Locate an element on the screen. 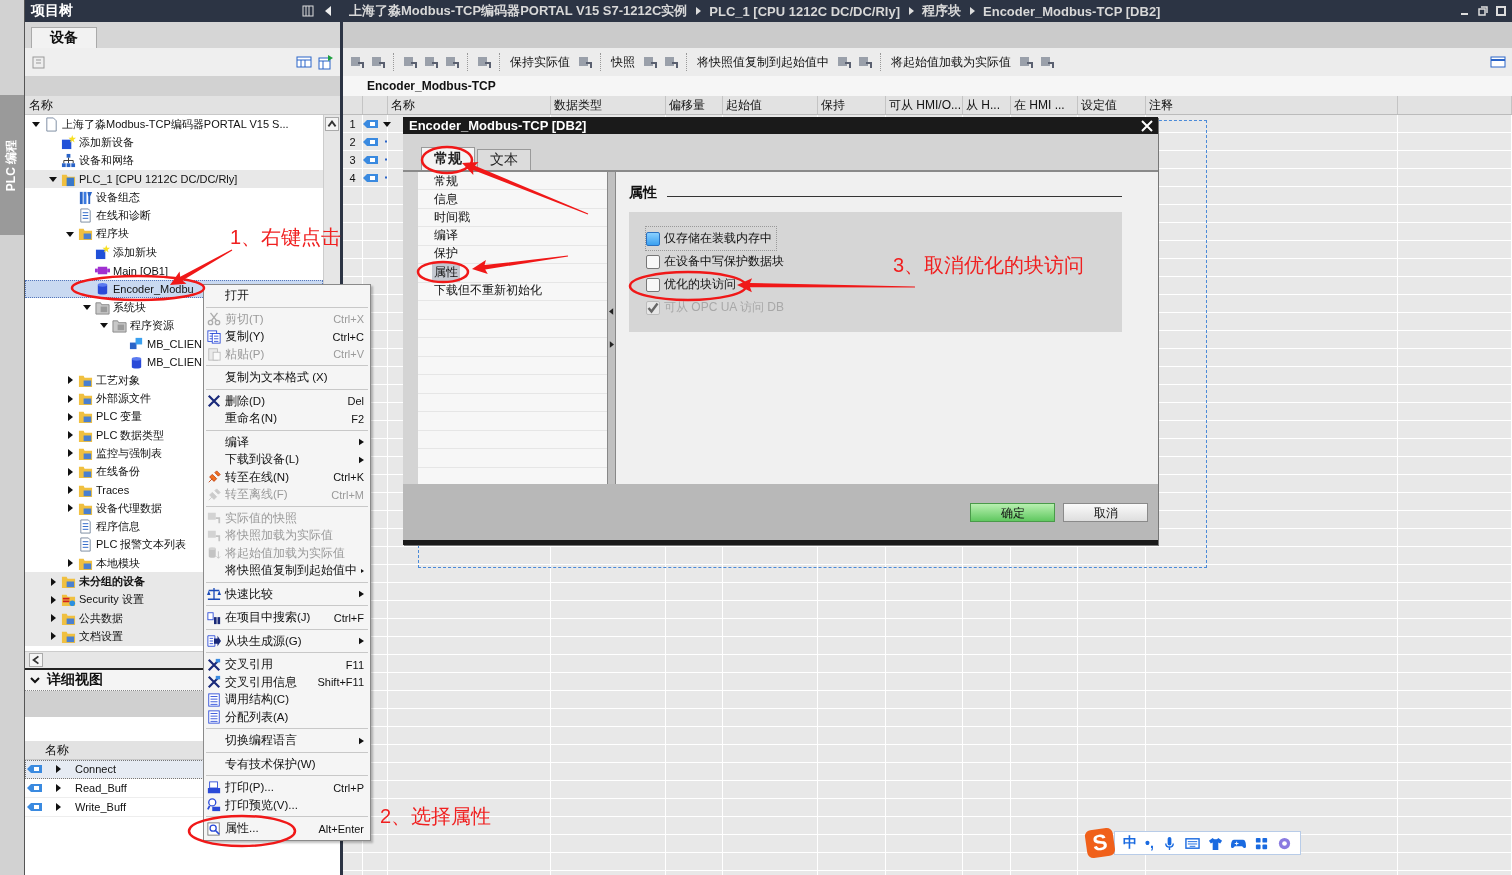  panel-tab: 设备 is located at coordinates (64, 37).